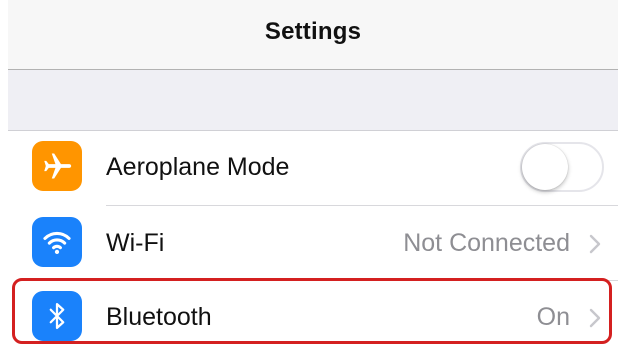  What do you see at coordinates (198, 167) in the screenshot?
I see `aeroplane-mode-label: Aeroplane Mode` at bounding box center [198, 167].